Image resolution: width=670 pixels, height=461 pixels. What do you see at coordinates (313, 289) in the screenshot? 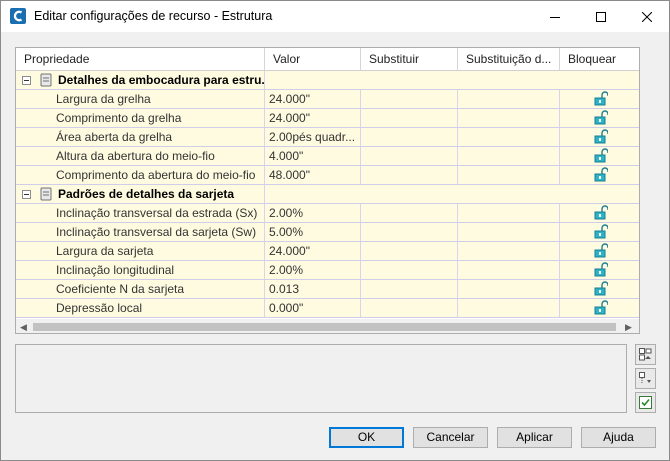
I see `property-value: 0.013` at bounding box center [313, 289].